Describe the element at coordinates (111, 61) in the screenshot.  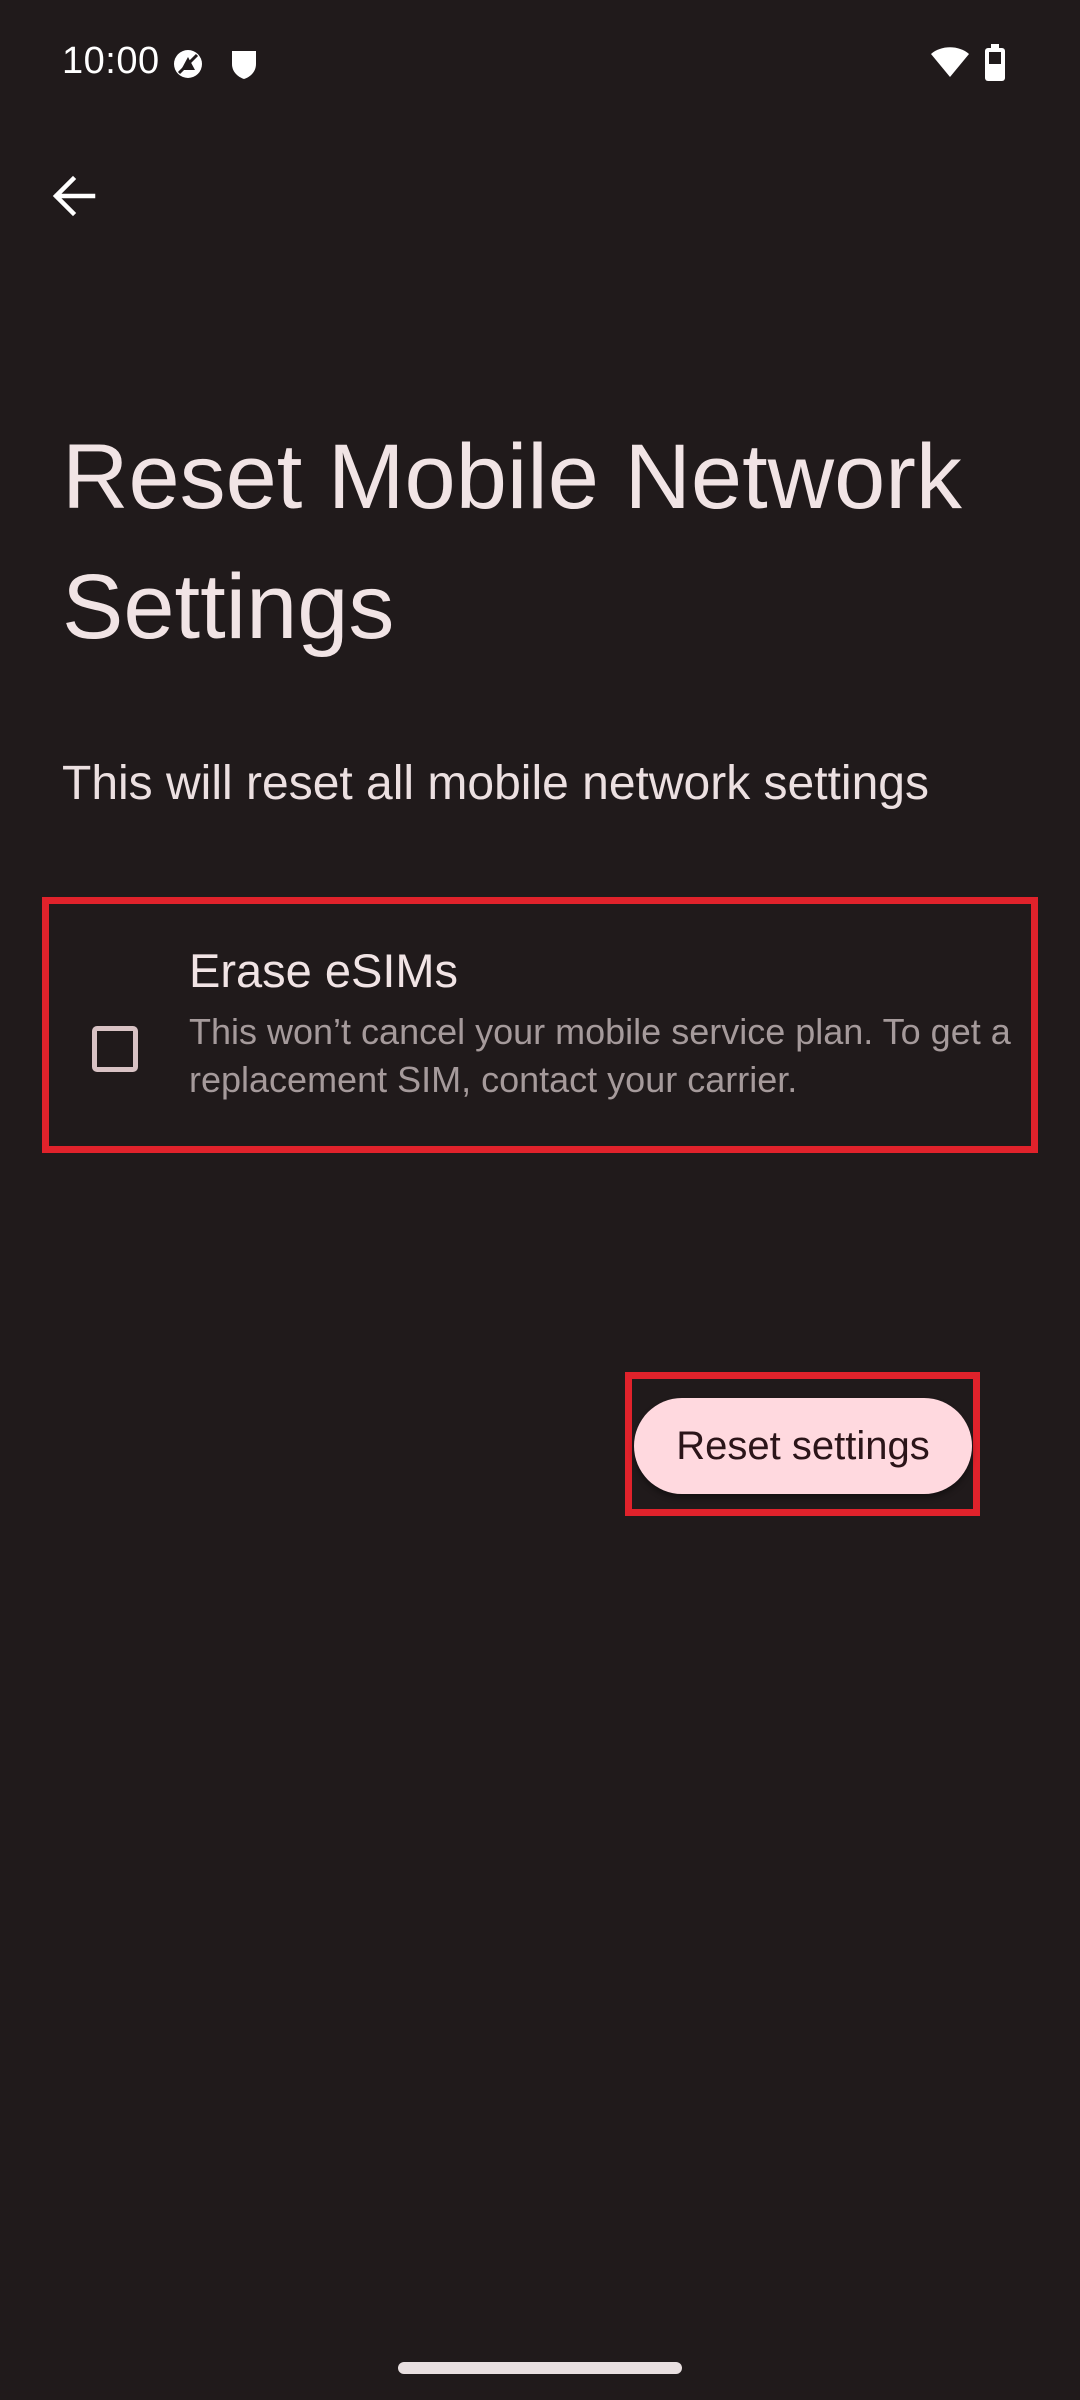
I see `status-time: 10:00` at that location.